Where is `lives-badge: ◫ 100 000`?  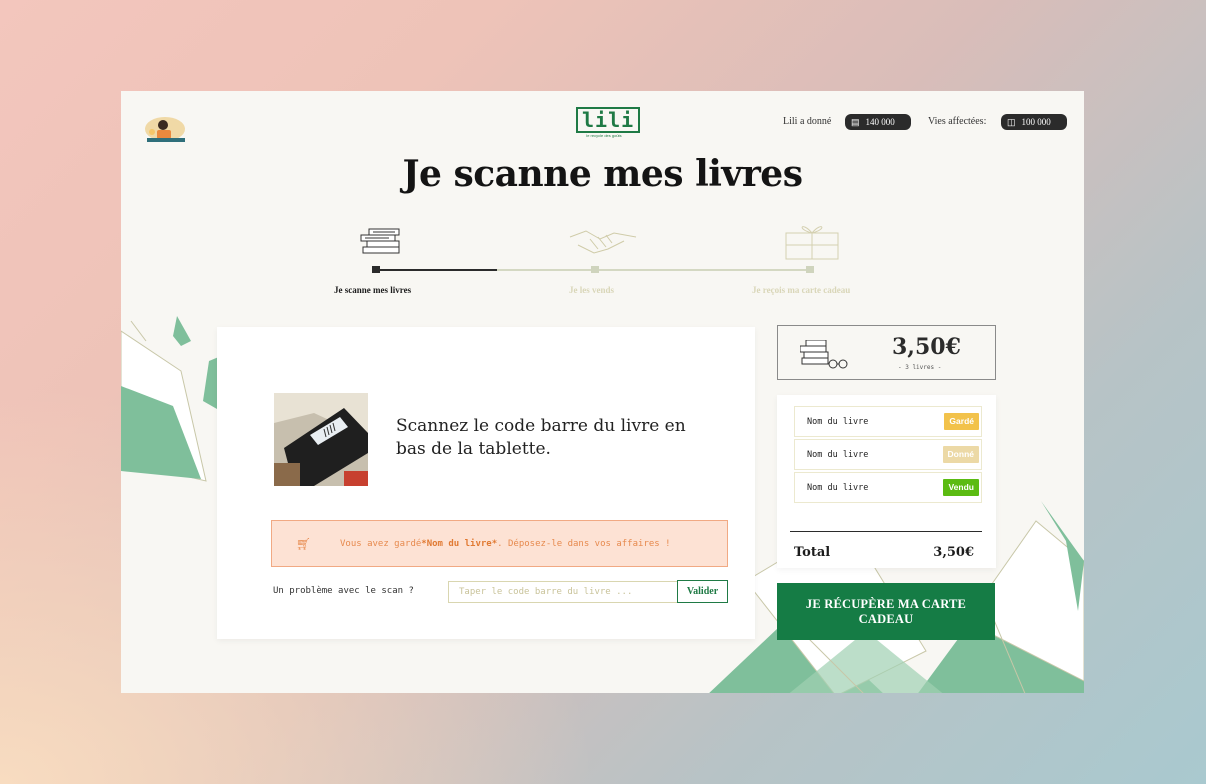 lives-badge: ◫ 100 000 is located at coordinates (1034, 122).